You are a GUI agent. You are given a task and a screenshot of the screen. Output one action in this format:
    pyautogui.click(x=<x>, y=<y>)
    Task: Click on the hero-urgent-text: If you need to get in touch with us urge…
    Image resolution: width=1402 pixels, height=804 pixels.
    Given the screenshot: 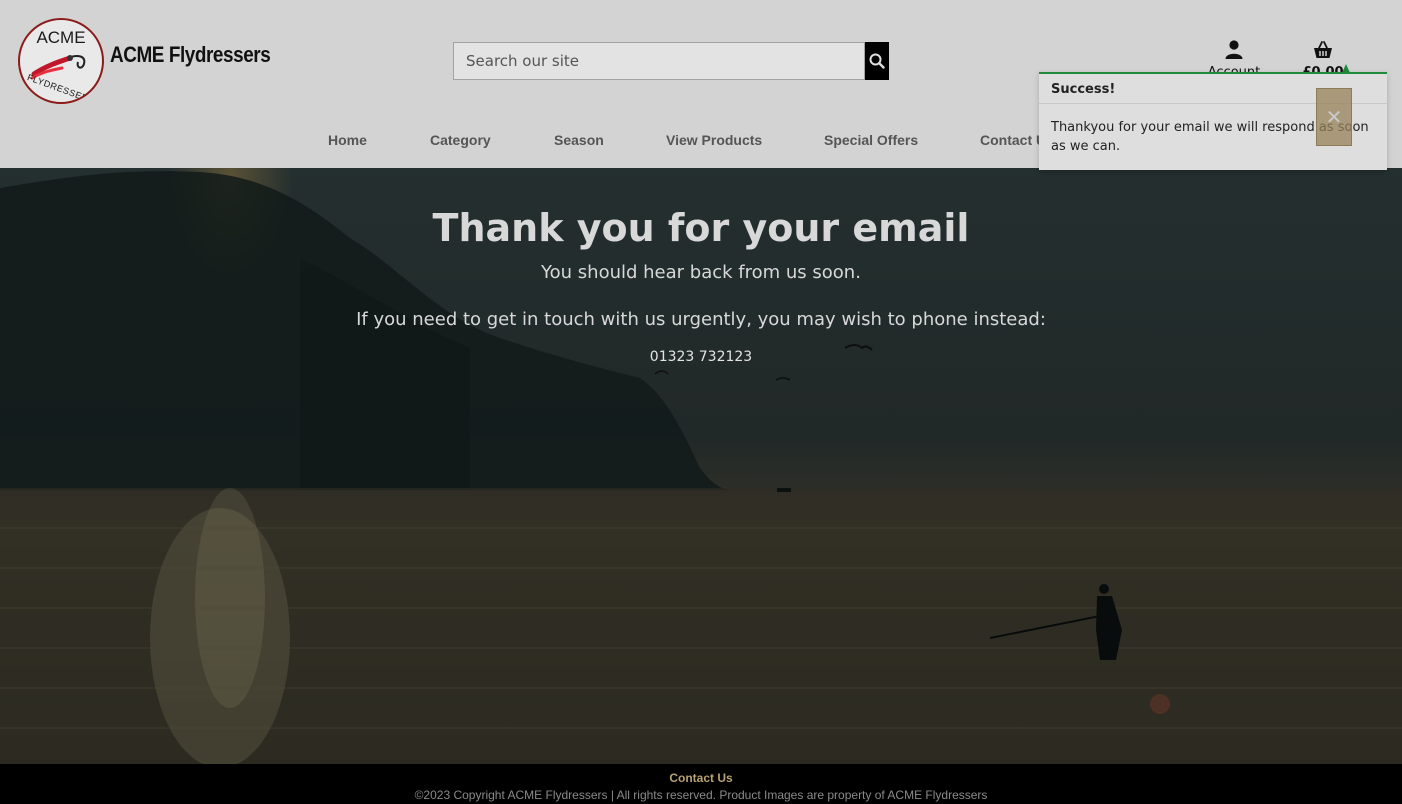 What is the action you would take?
    pyautogui.click(x=701, y=319)
    